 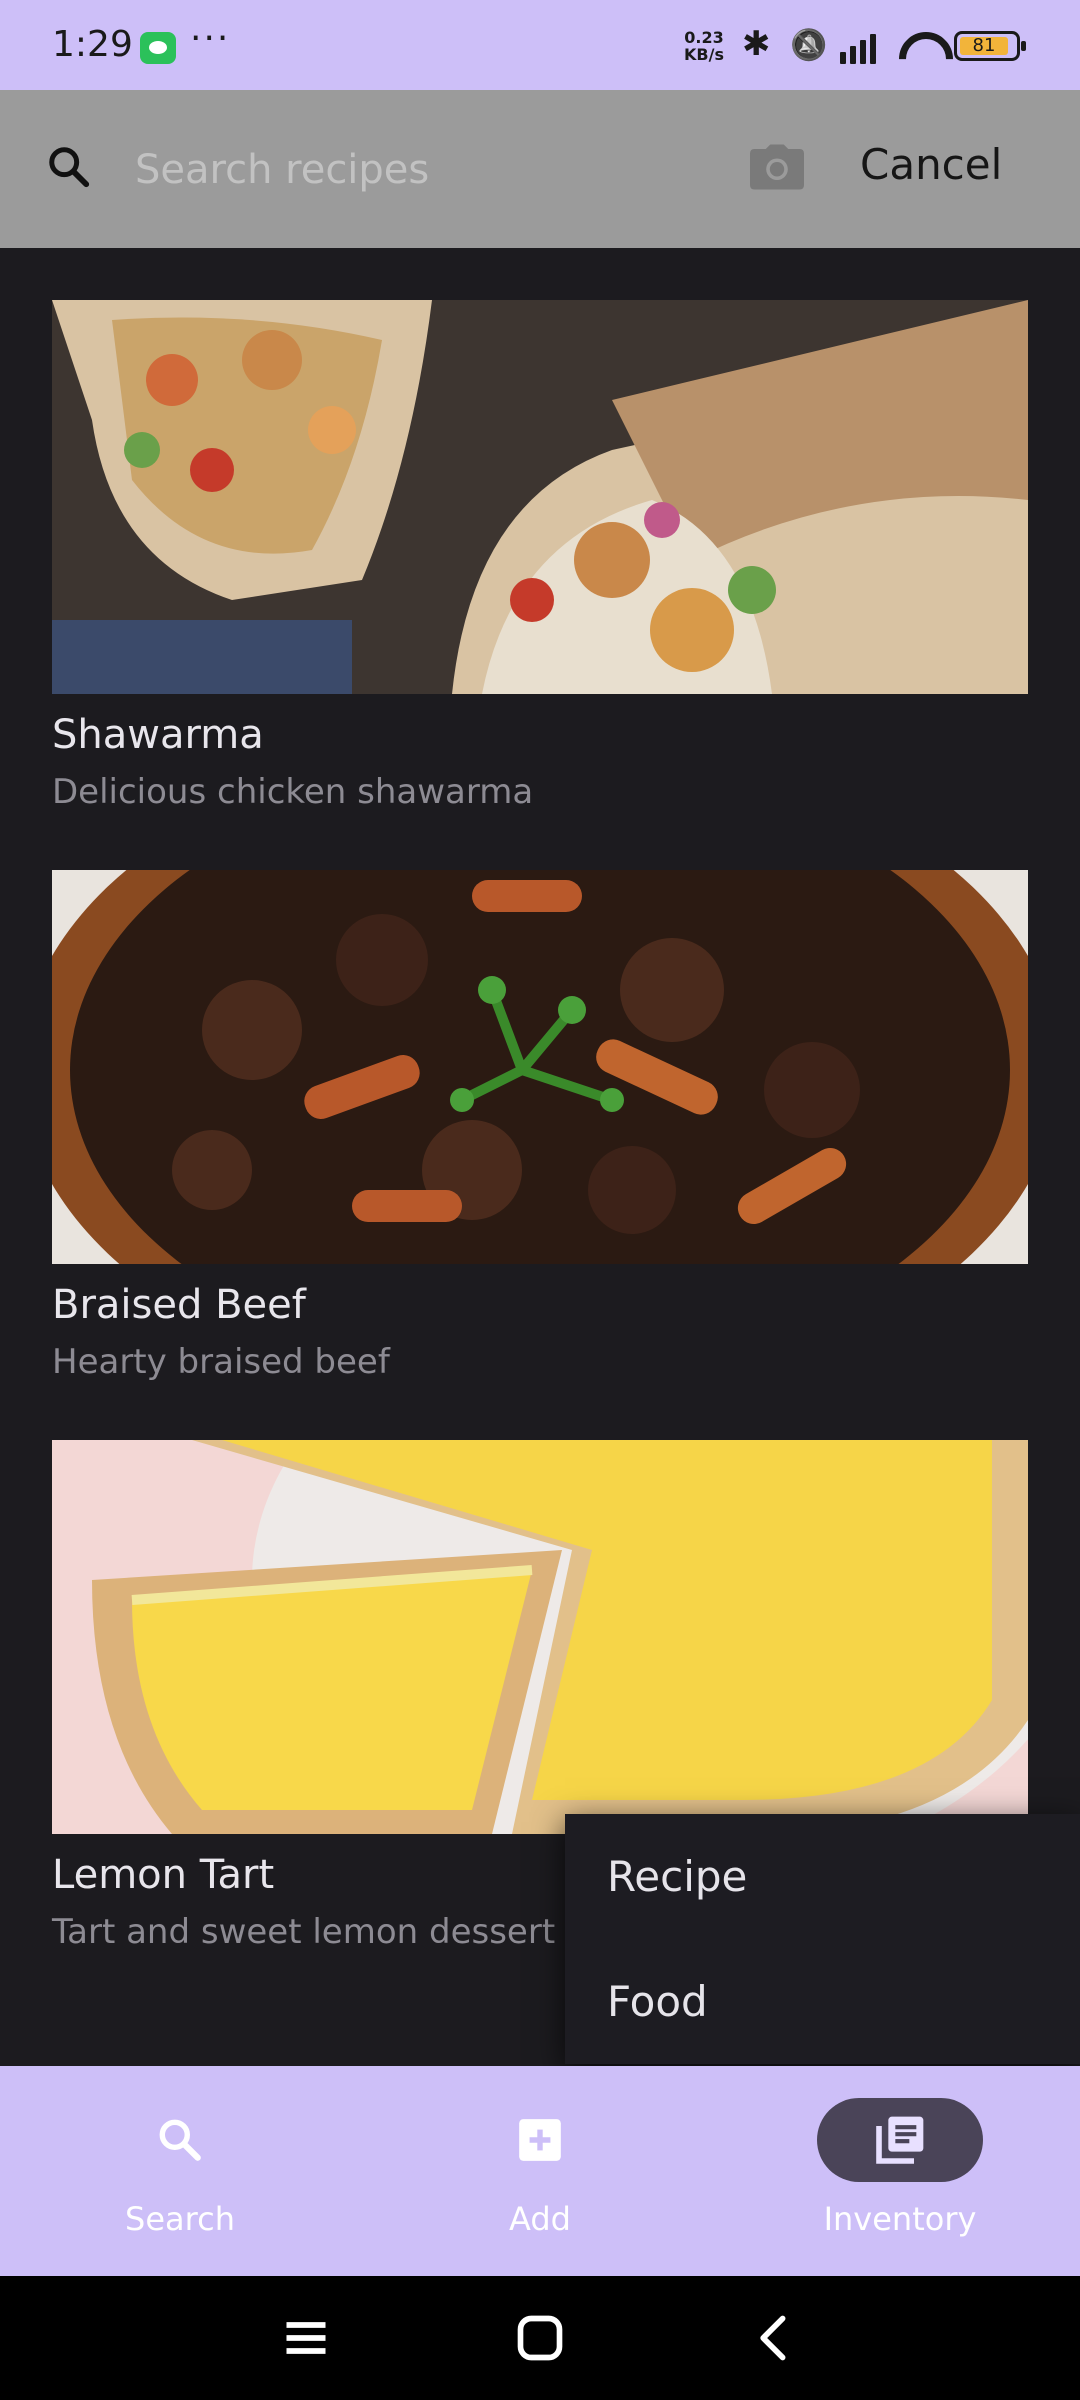 I want to click on nav-item-inventory: Inventory, so click(x=900, y=2171).